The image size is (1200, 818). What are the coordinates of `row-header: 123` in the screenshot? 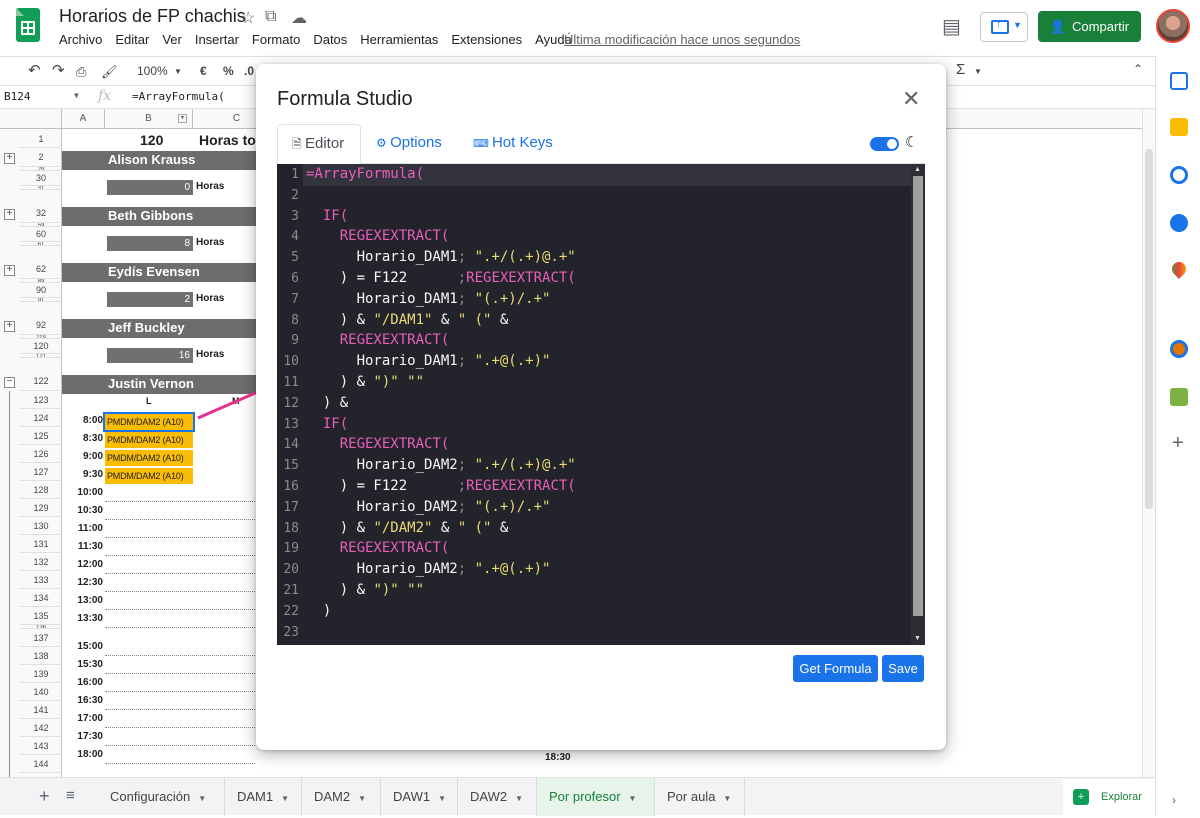 It's located at (41, 400).